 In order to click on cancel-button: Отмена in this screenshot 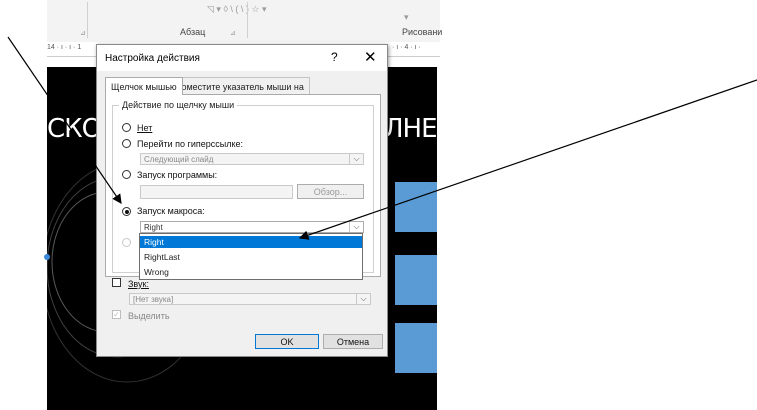, I will do `click(353, 341)`.